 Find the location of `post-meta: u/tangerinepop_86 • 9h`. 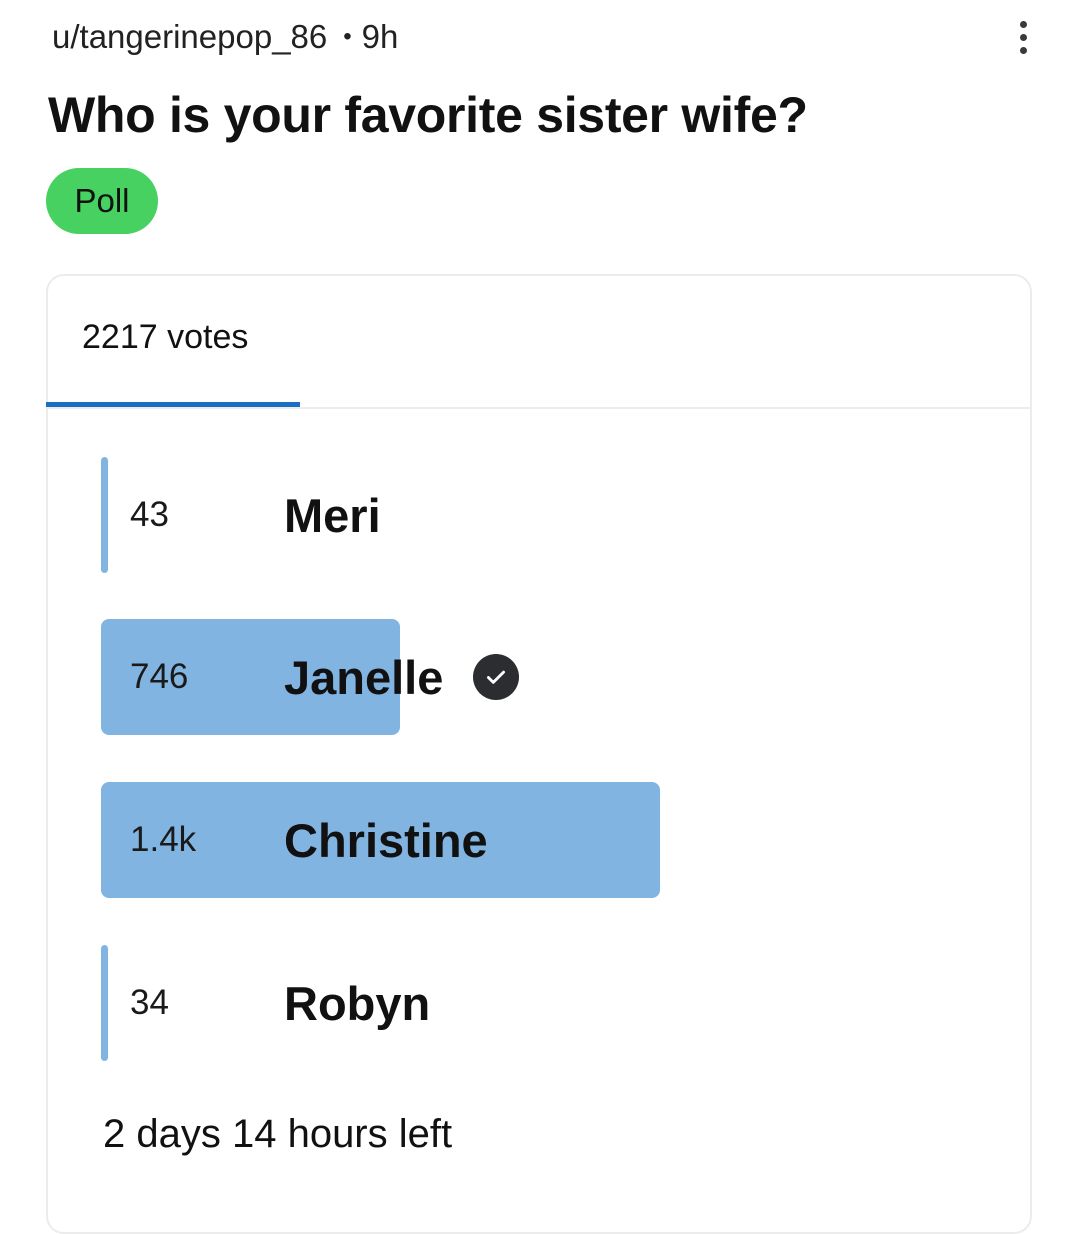

post-meta: u/tangerinepop_86 • 9h is located at coordinates (225, 37).